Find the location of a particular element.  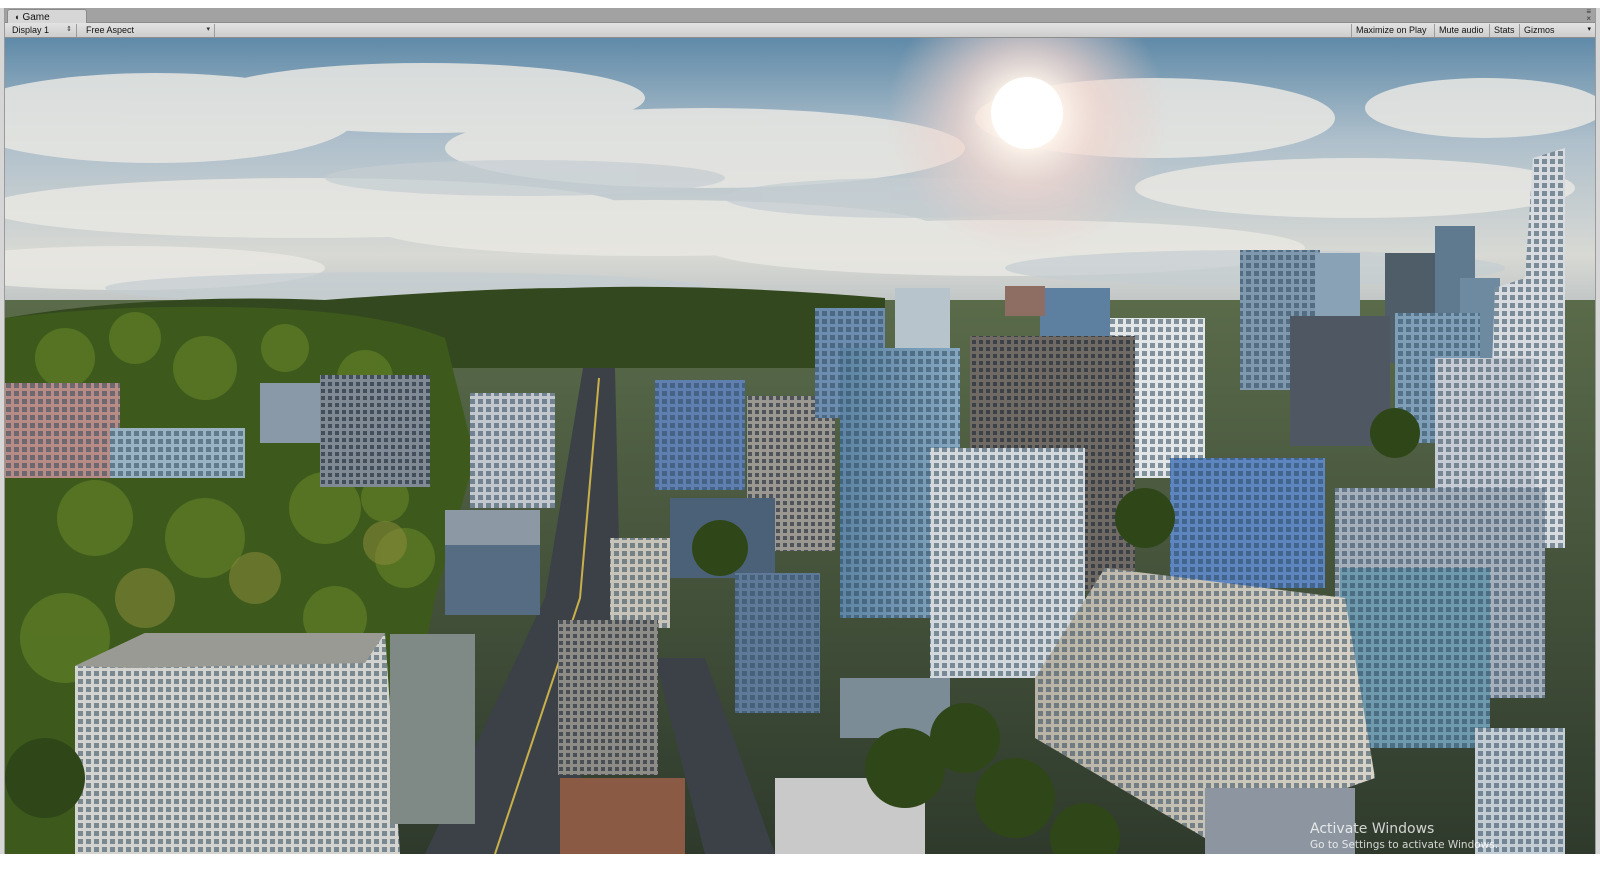

tab-game: ◖ Game is located at coordinates (47, 16).